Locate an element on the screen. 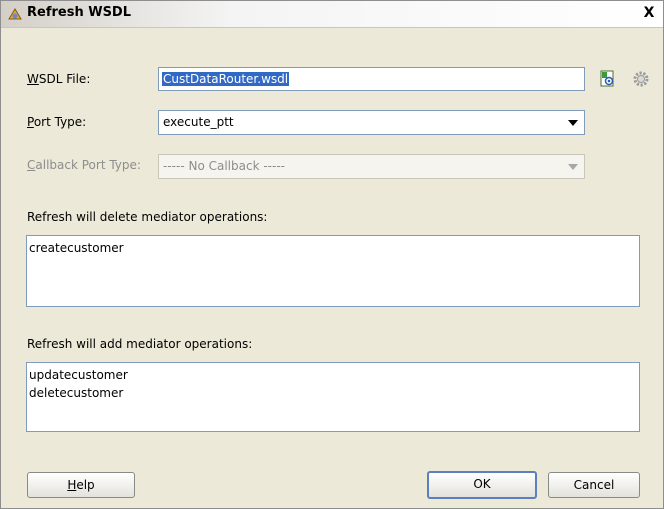 The width and height of the screenshot is (664, 509). callback-port-type-value: ----- No Callback ----- is located at coordinates (224, 166).